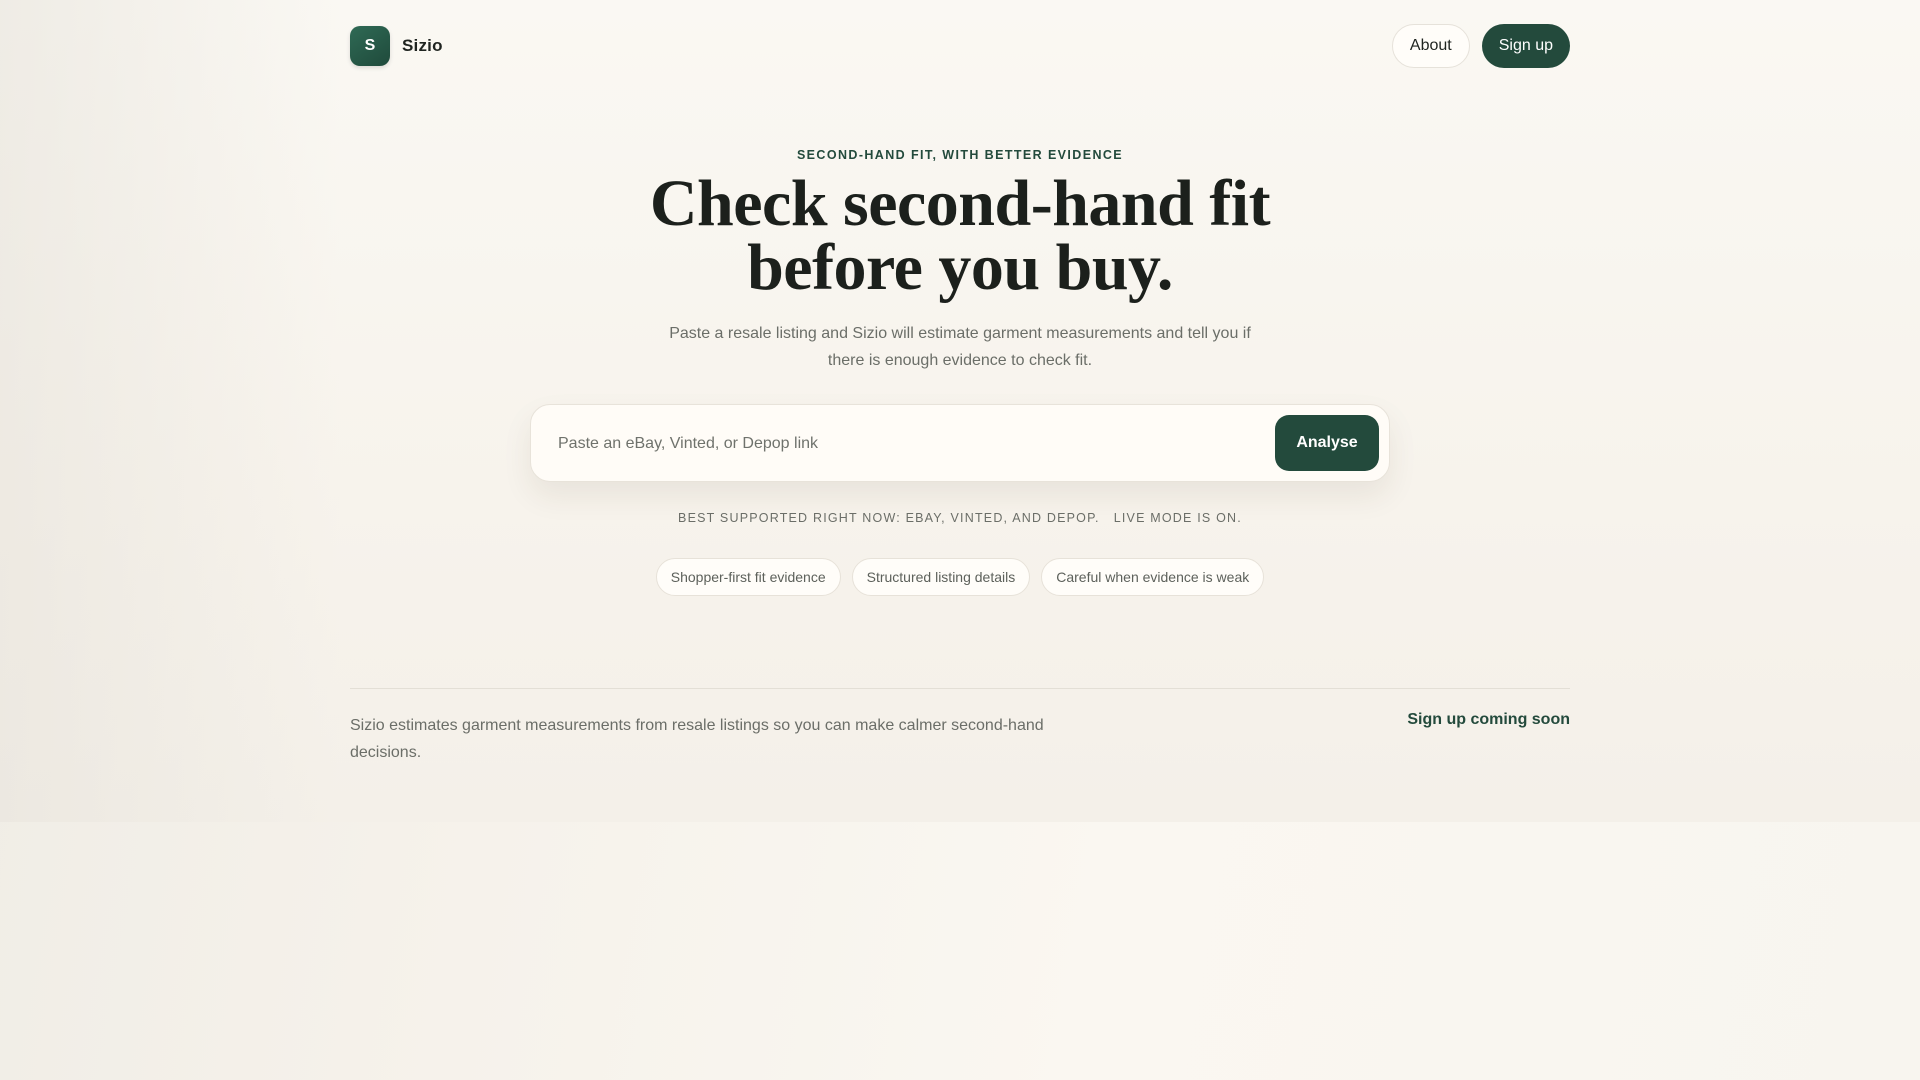  Describe the element at coordinates (1177, 518) in the screenshot. I see `live-mode-status: LIVE MODE IS ON.` at that location.